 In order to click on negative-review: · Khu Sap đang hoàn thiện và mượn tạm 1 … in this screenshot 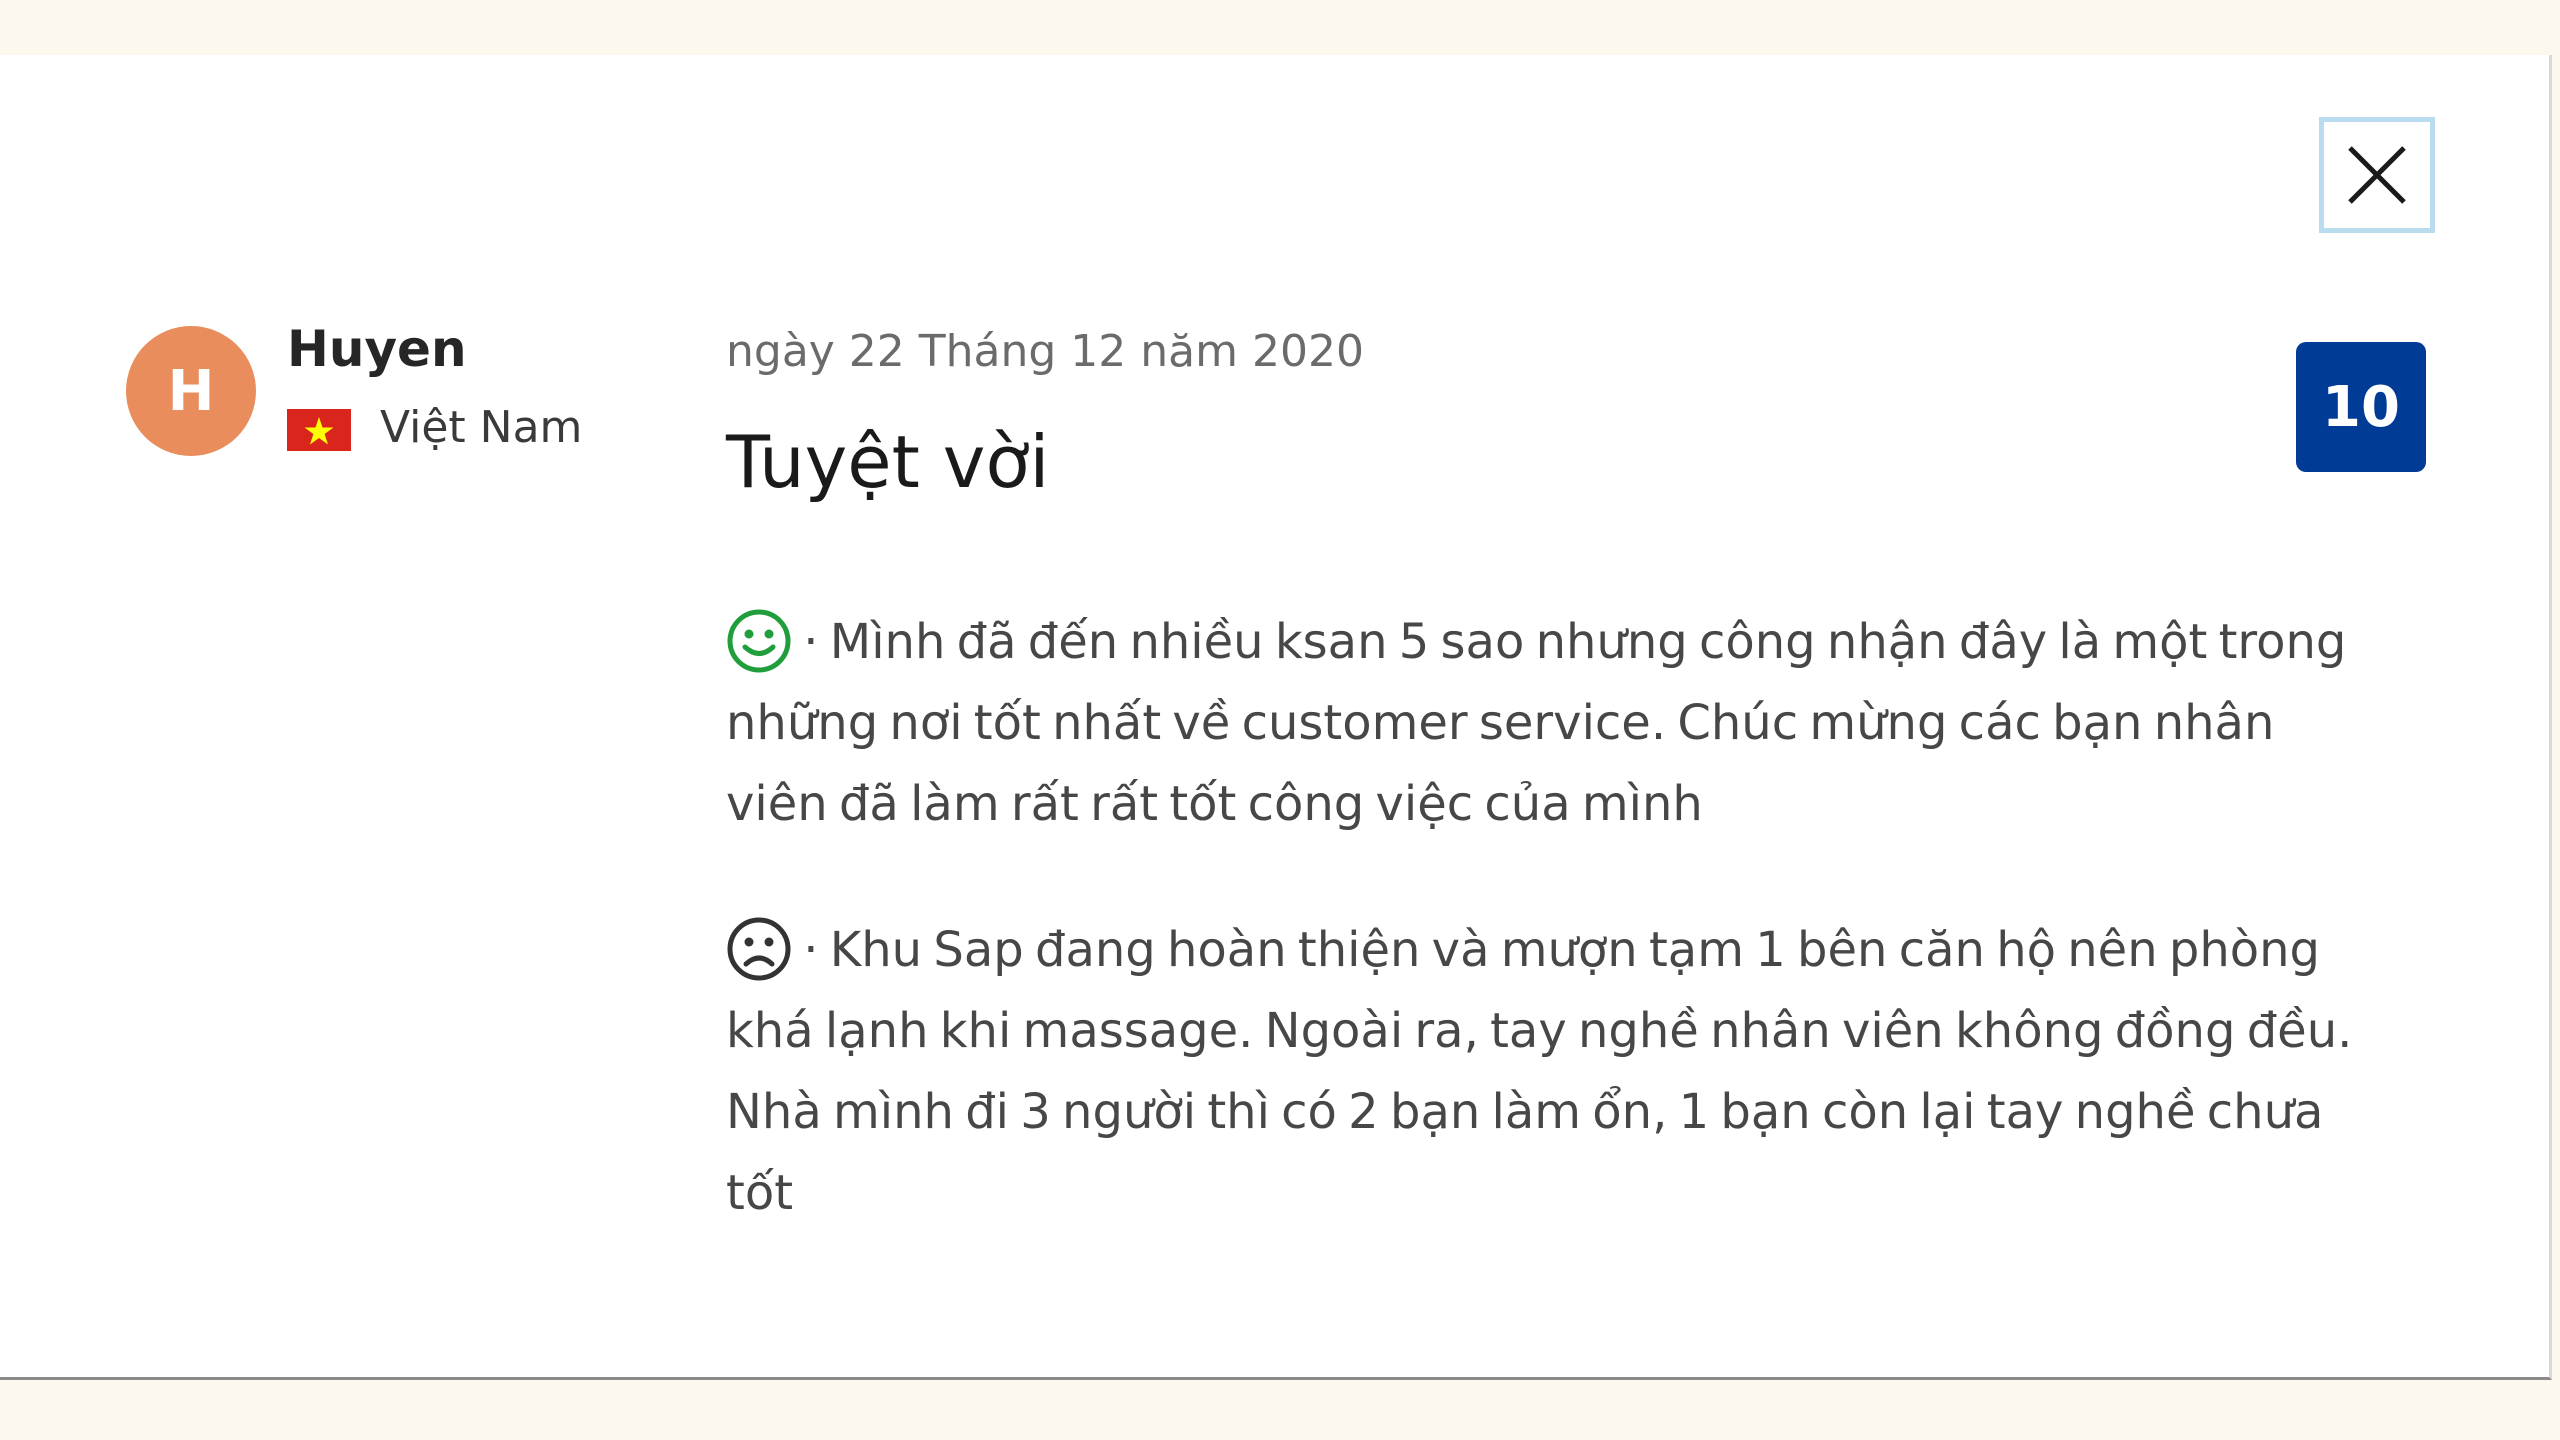, I will do `click(1556, 1072)`.